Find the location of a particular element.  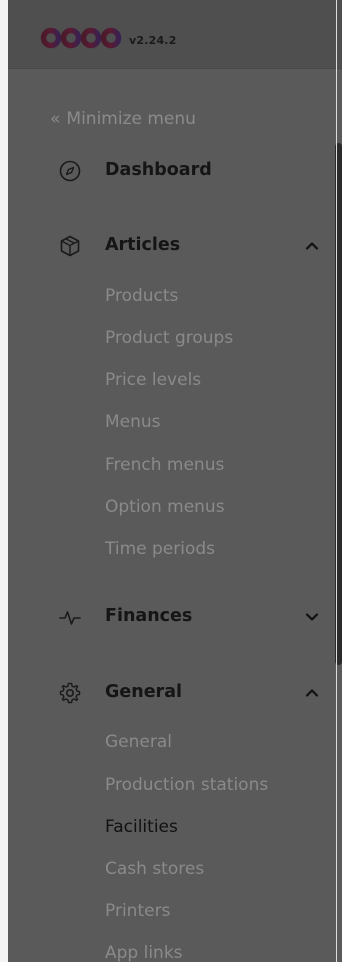

double-chevron-left-icon: « is located at coordinates (55, 119).